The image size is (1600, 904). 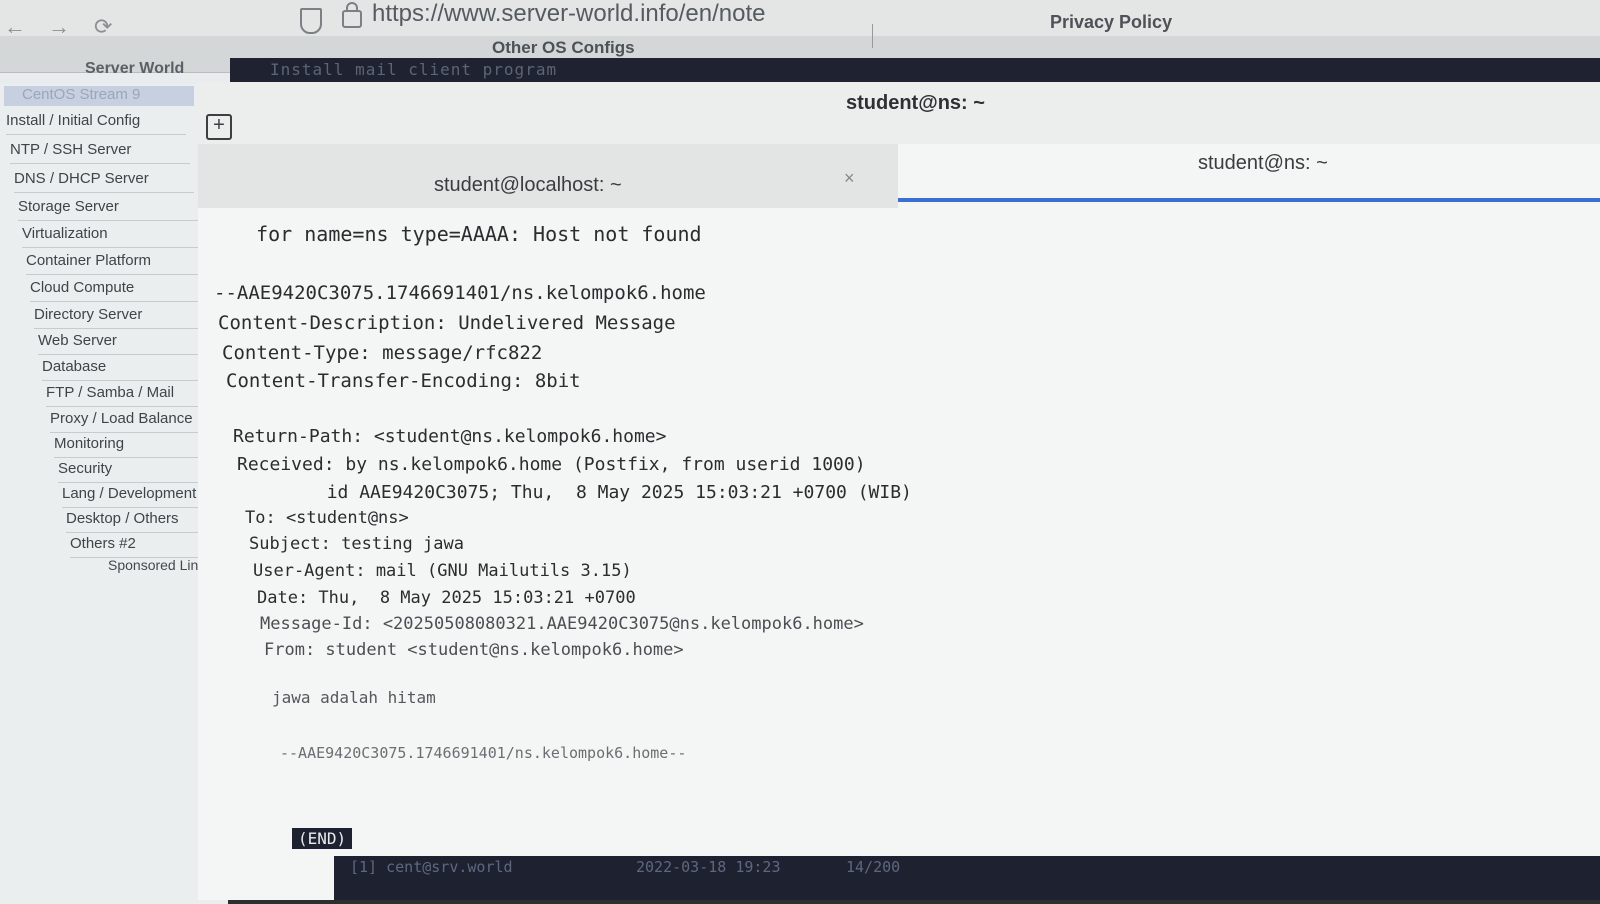 What do you see at coordinates (1111, 22) in the screenshot?
I see `privacy-policy-link: Privacy Policy` at bounding box center [1111, 22].